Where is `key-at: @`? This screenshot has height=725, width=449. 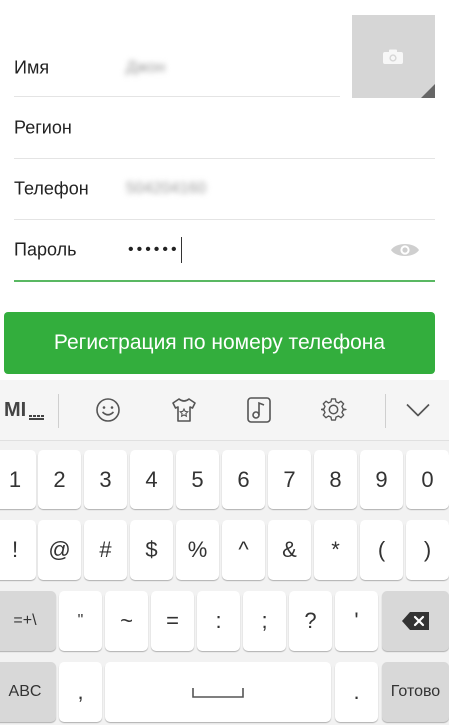
key-at: @ is located at coordinates (59, 550).